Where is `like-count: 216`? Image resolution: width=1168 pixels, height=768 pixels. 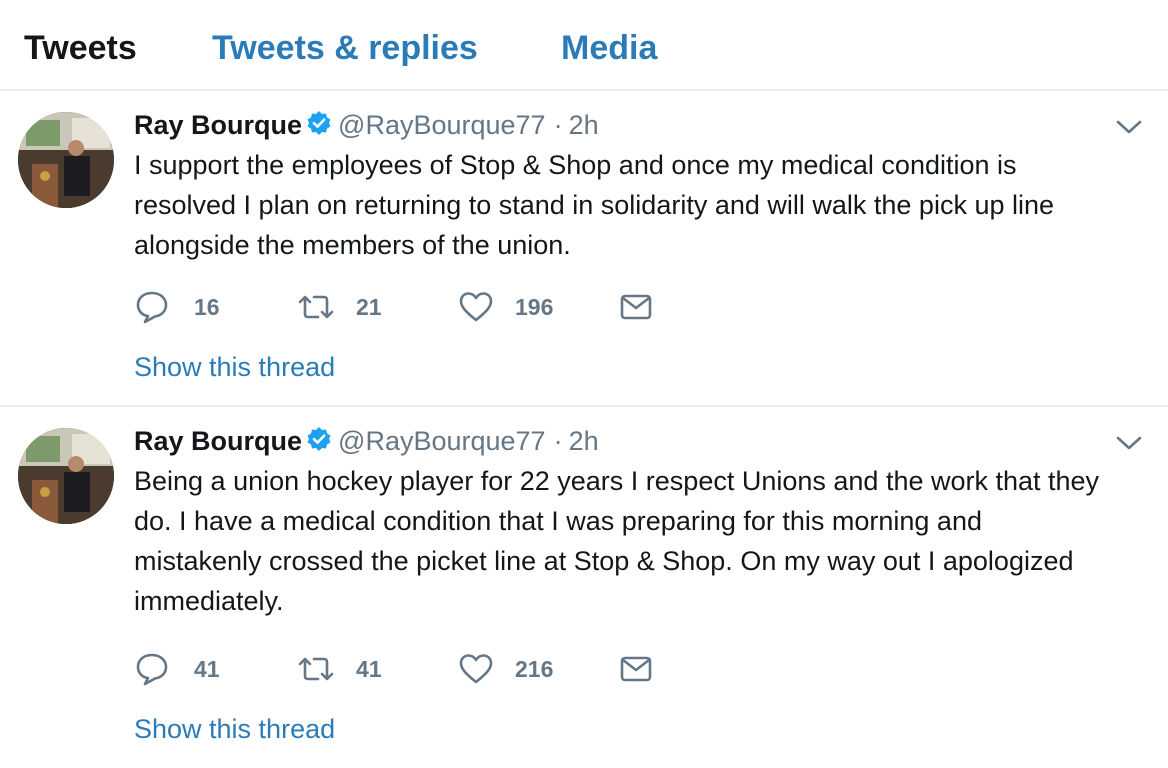 like-count: 216 is located at coordinates (534, 669).